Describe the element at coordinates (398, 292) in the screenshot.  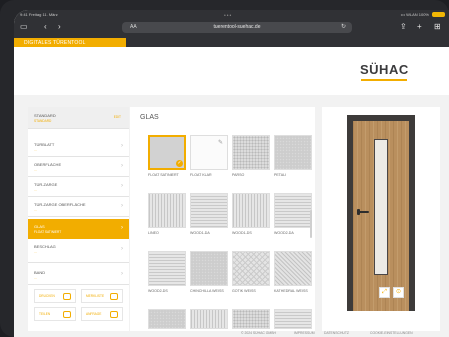
I see `view-toggle-icon: ⊙` at that location.